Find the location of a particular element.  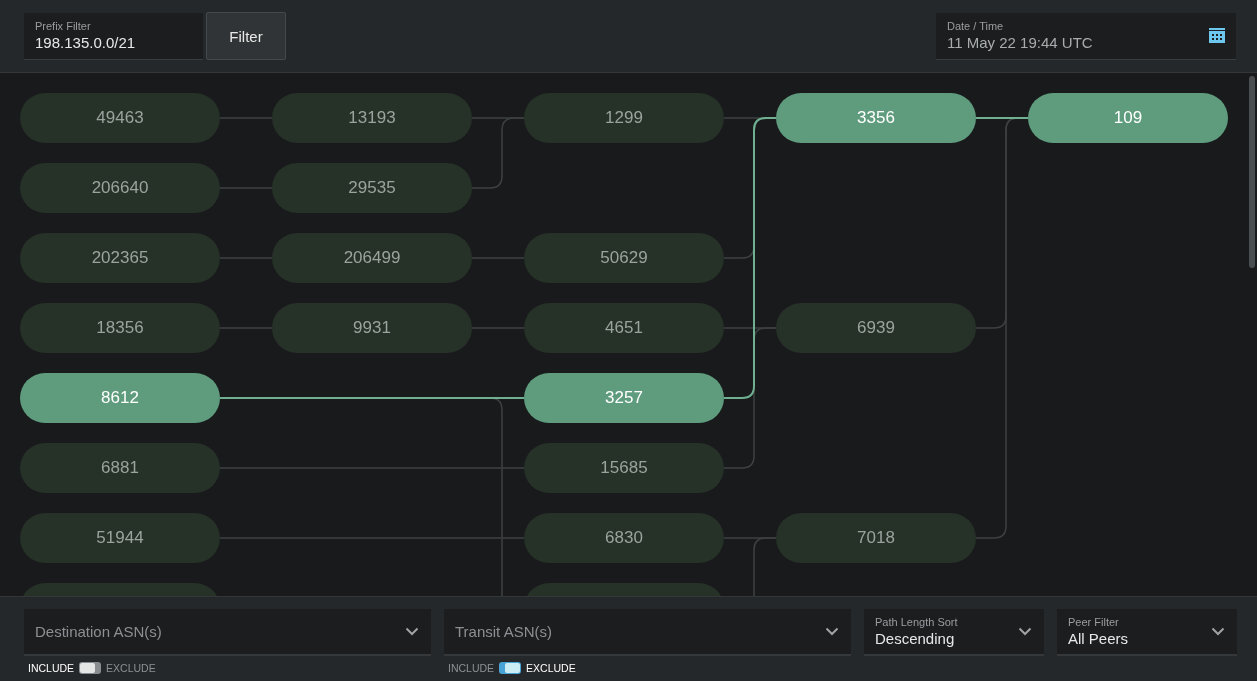

filter-button: Filter is located at coordinates (246, 36).